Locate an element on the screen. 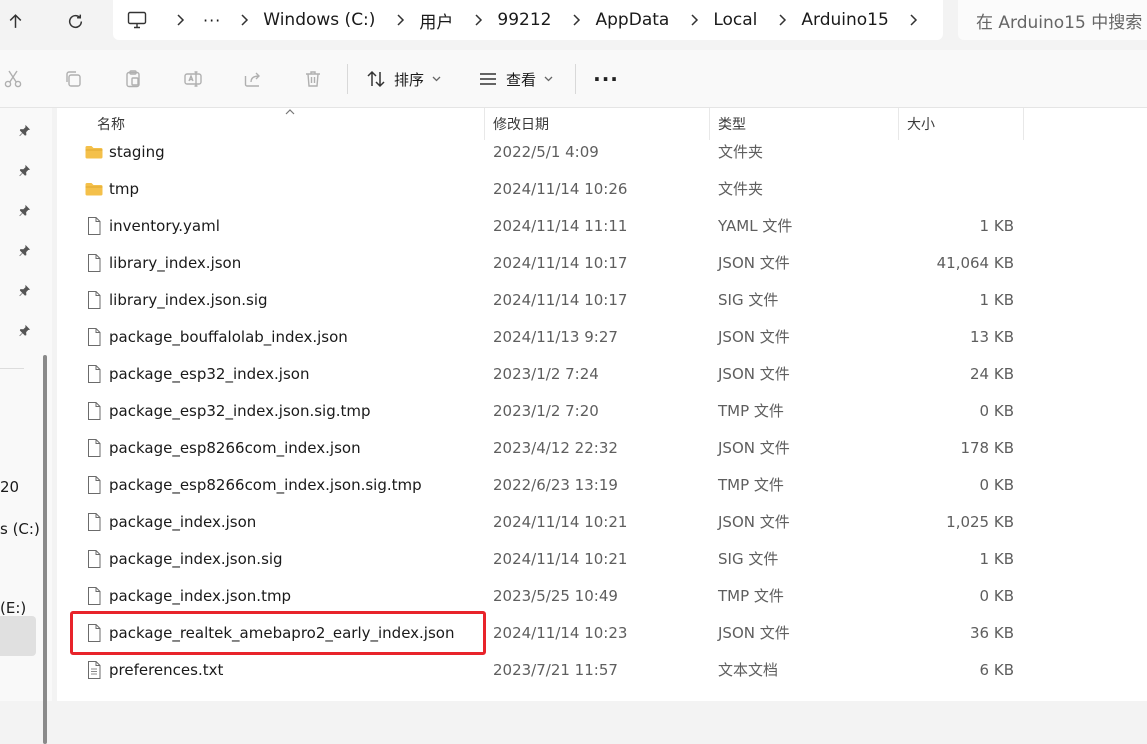 This screenshot has width=1147, height=744. file-type: YAML 文件 is located at coordinates (755, 226).